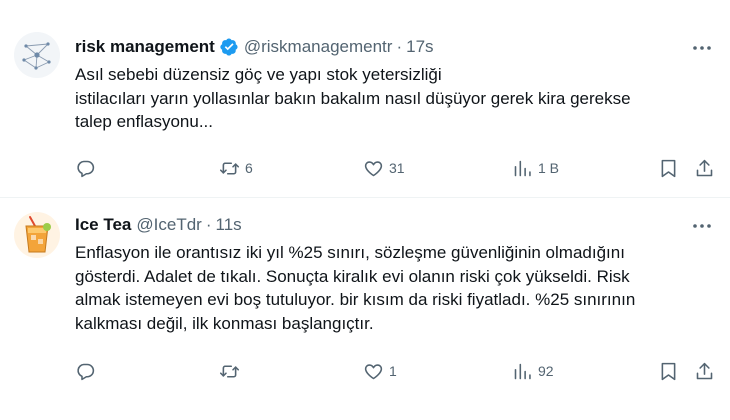 The height and width of the screenshot is (420, 730). Describe the element at coordinates (103, 225) in the screenshot. I see `display-name: Ice Tea` at that location.